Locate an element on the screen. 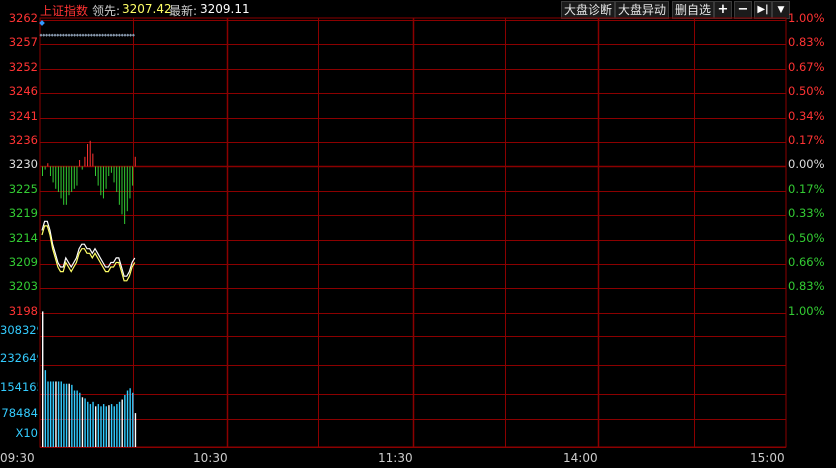 Image resolution: width=836 pixels, height=468 pixels. volume-axis-label: 308329 is located at coordinates (19, 330).